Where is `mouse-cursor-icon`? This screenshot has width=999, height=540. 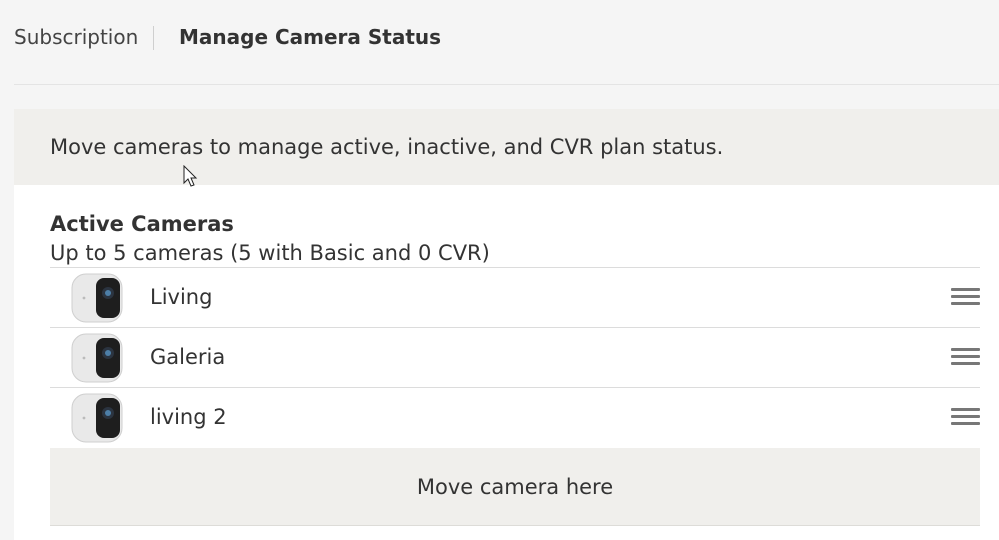 mouse-cursor-icon is located at coordinates (190, 176).